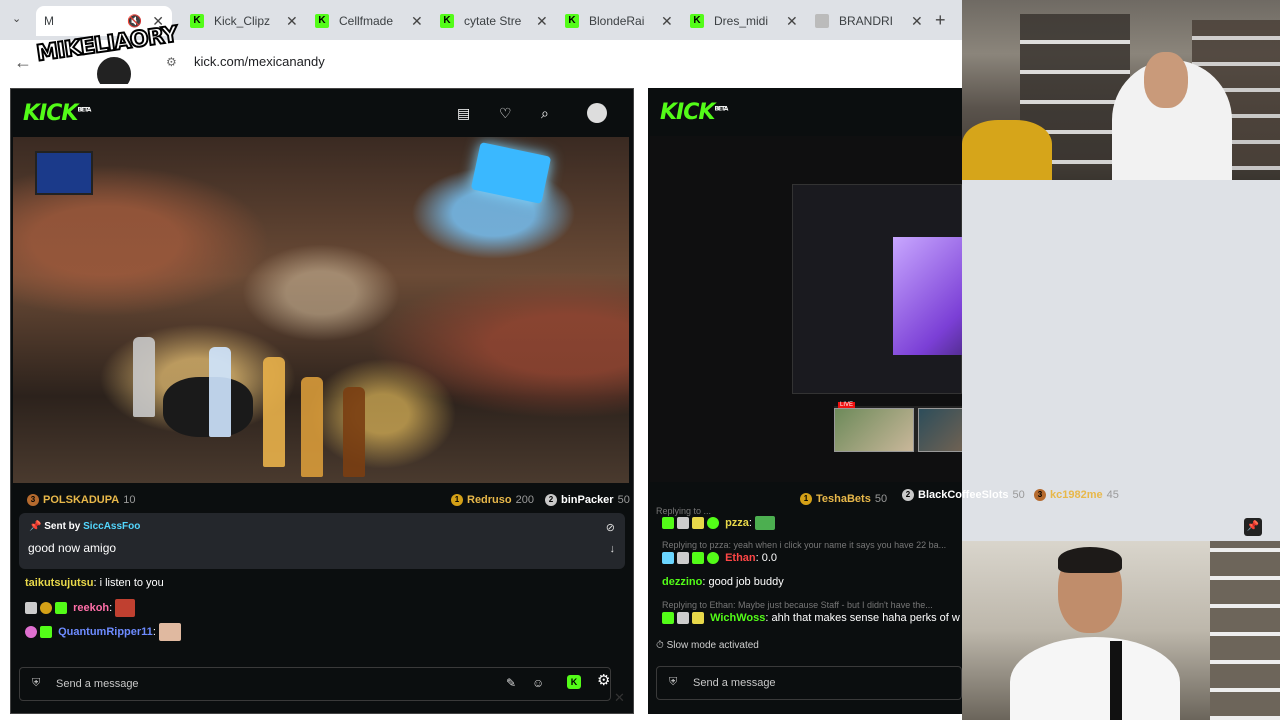 This screenshot has width=1280, height=720. I want to click on neon-sign, so click(511, 173).